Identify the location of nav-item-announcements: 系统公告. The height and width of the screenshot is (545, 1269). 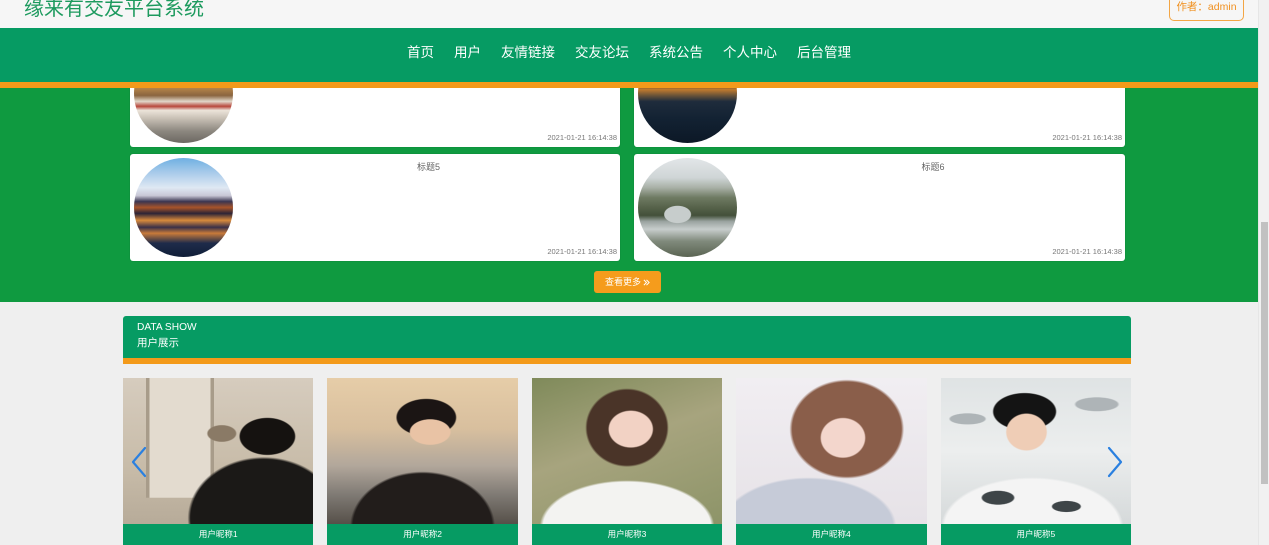
(676, 53).